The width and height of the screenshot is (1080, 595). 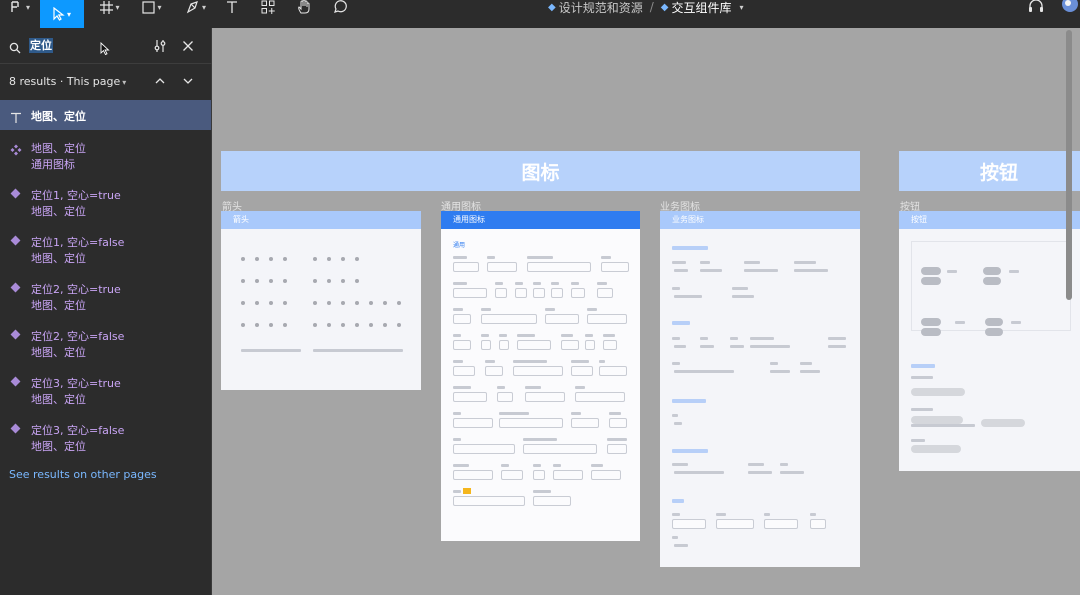 I want to click on headphones-icon, so click(x=1036, y=8).